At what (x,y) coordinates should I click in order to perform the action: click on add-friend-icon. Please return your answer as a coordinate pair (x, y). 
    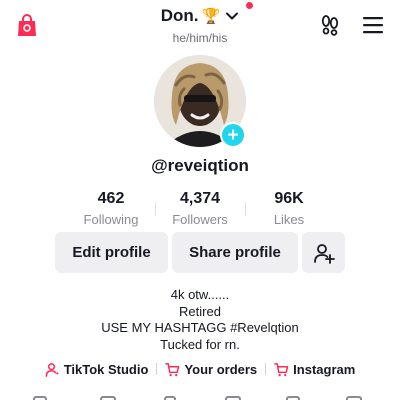
    Looking at the image, I should click on (324, 253).